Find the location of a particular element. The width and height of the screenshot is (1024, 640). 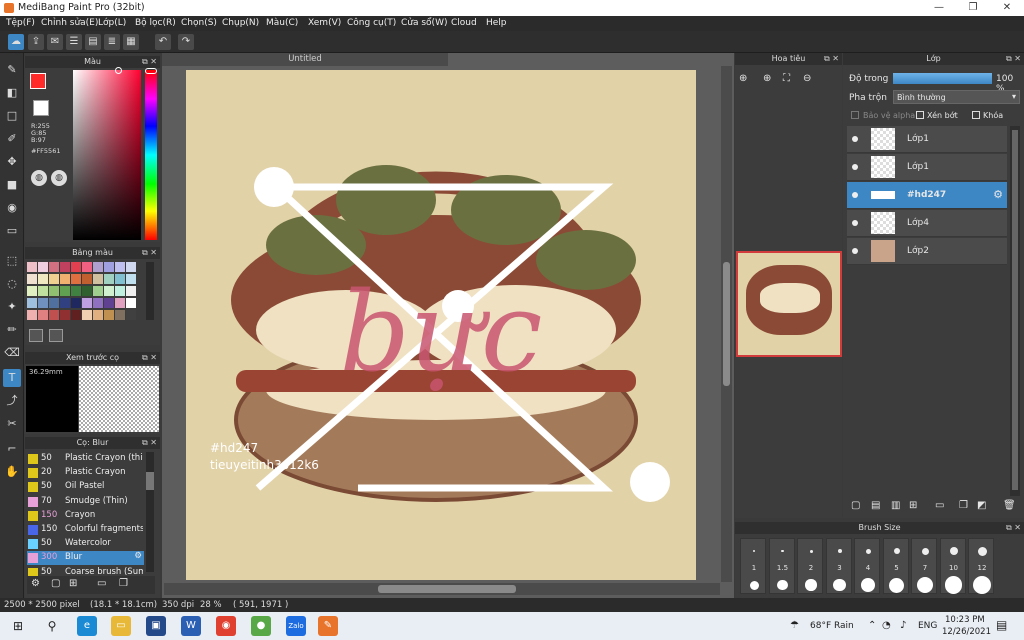

clock-time: 10:23 PM is located at coordinates (965, 620).